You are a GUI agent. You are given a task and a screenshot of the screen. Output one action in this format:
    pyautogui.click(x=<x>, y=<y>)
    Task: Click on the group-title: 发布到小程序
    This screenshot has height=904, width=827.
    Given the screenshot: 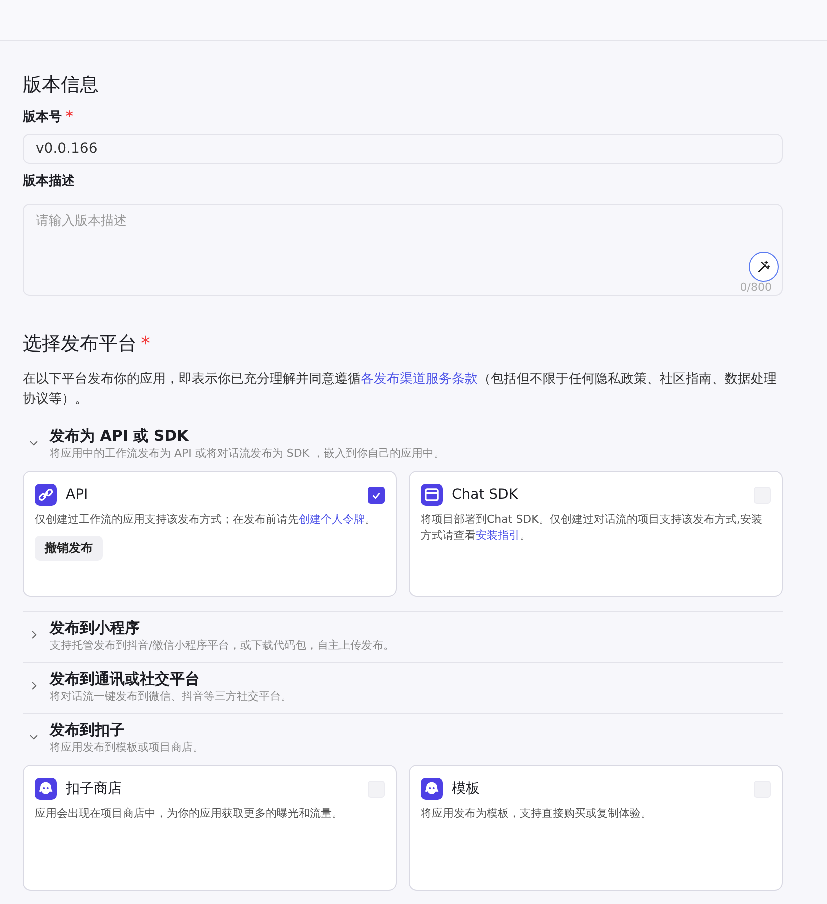 What is the action you would take?
    pyautogui.click(x=222, y=628)
    